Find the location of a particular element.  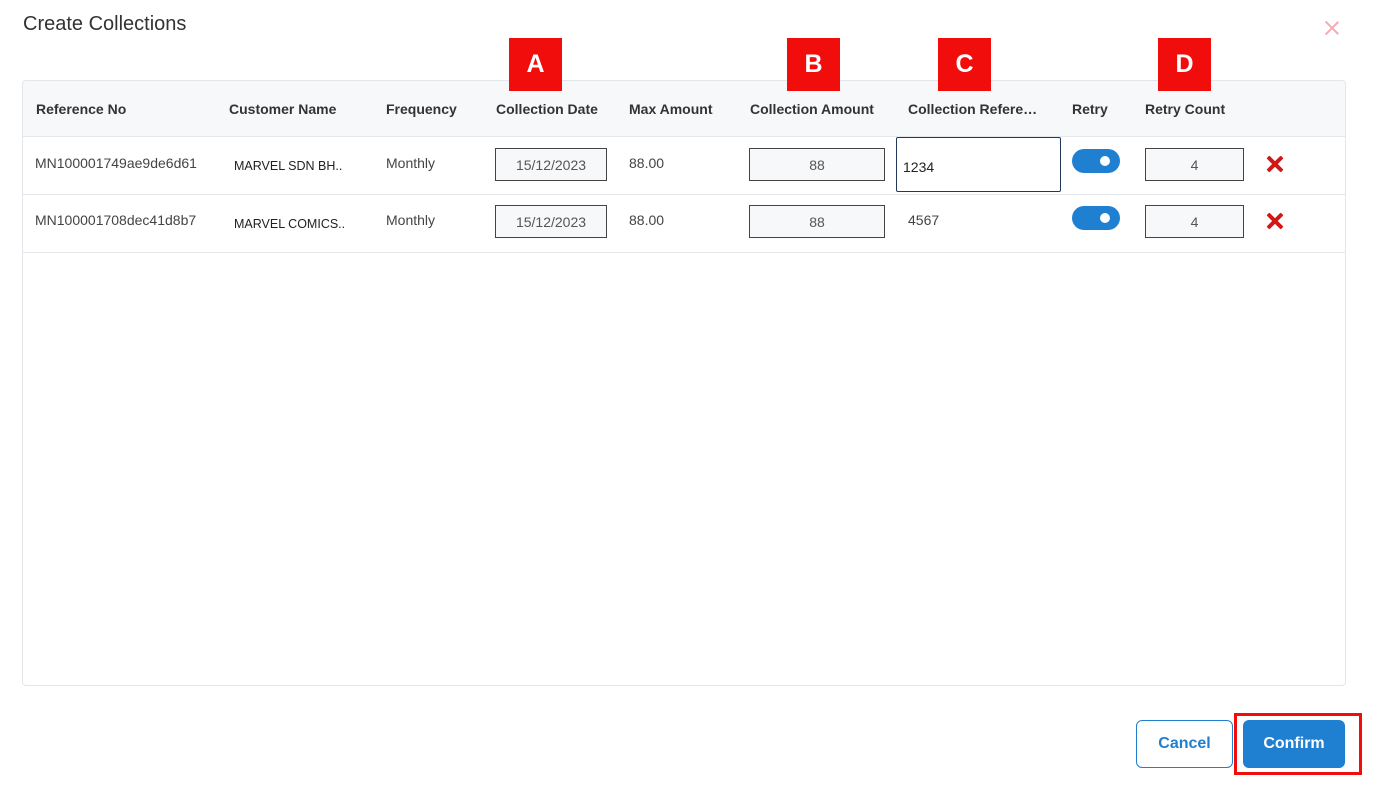

customer-name: MARVEL COMICS.. is located at coordinates (290, 224).